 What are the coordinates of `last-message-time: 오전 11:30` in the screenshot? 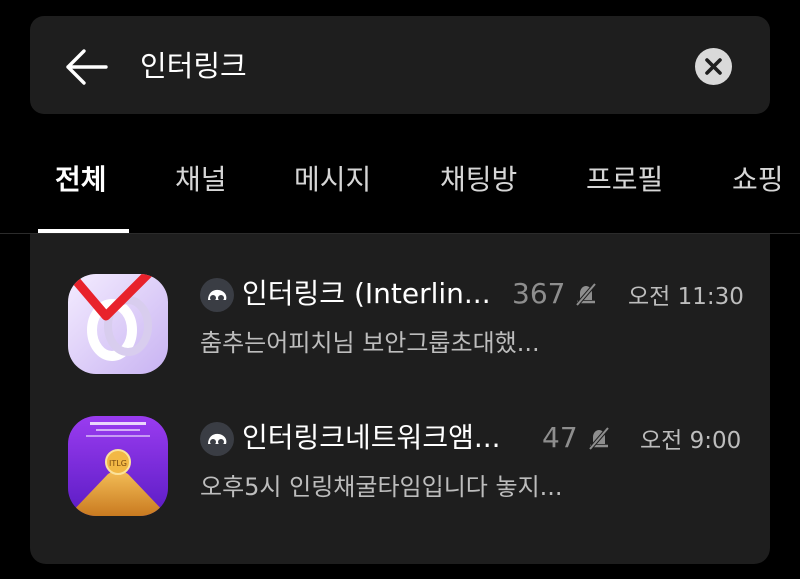 It's located at (686, 297).